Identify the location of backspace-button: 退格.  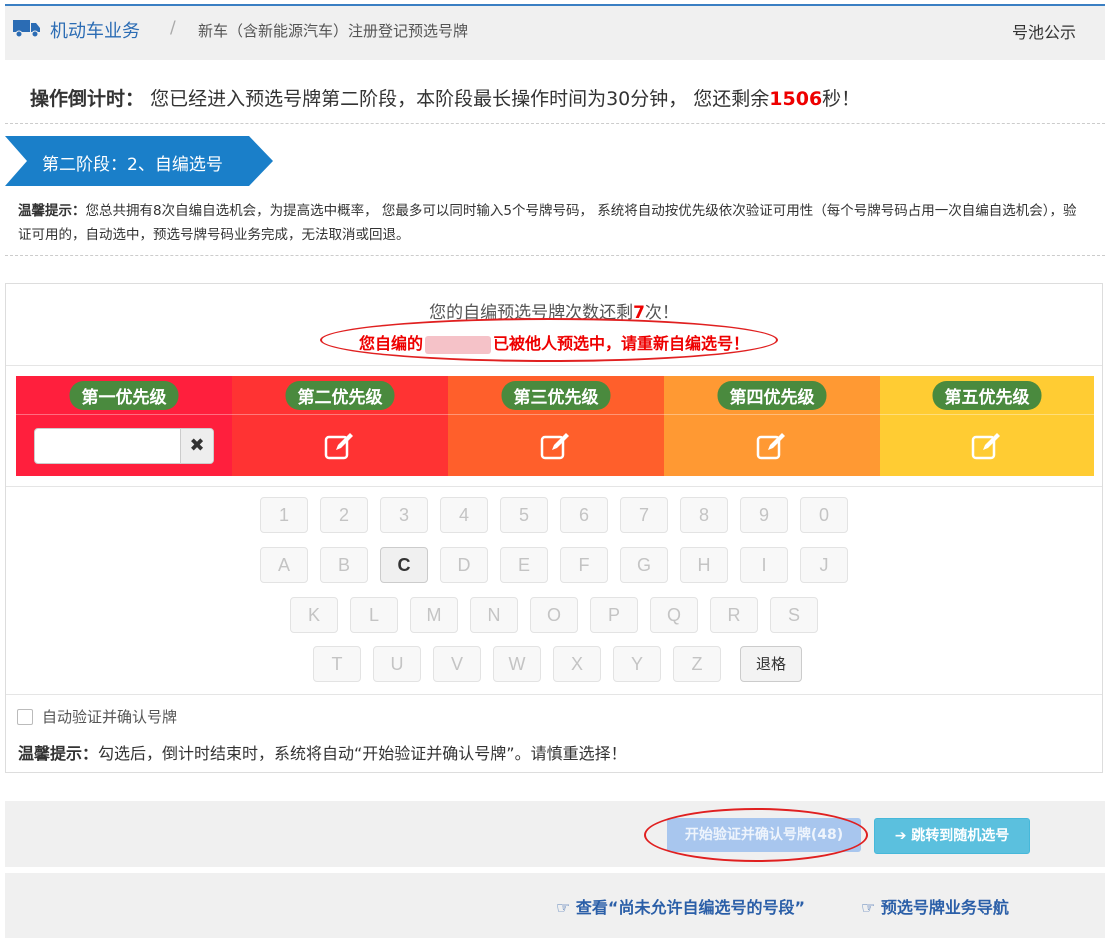
(771, 664).